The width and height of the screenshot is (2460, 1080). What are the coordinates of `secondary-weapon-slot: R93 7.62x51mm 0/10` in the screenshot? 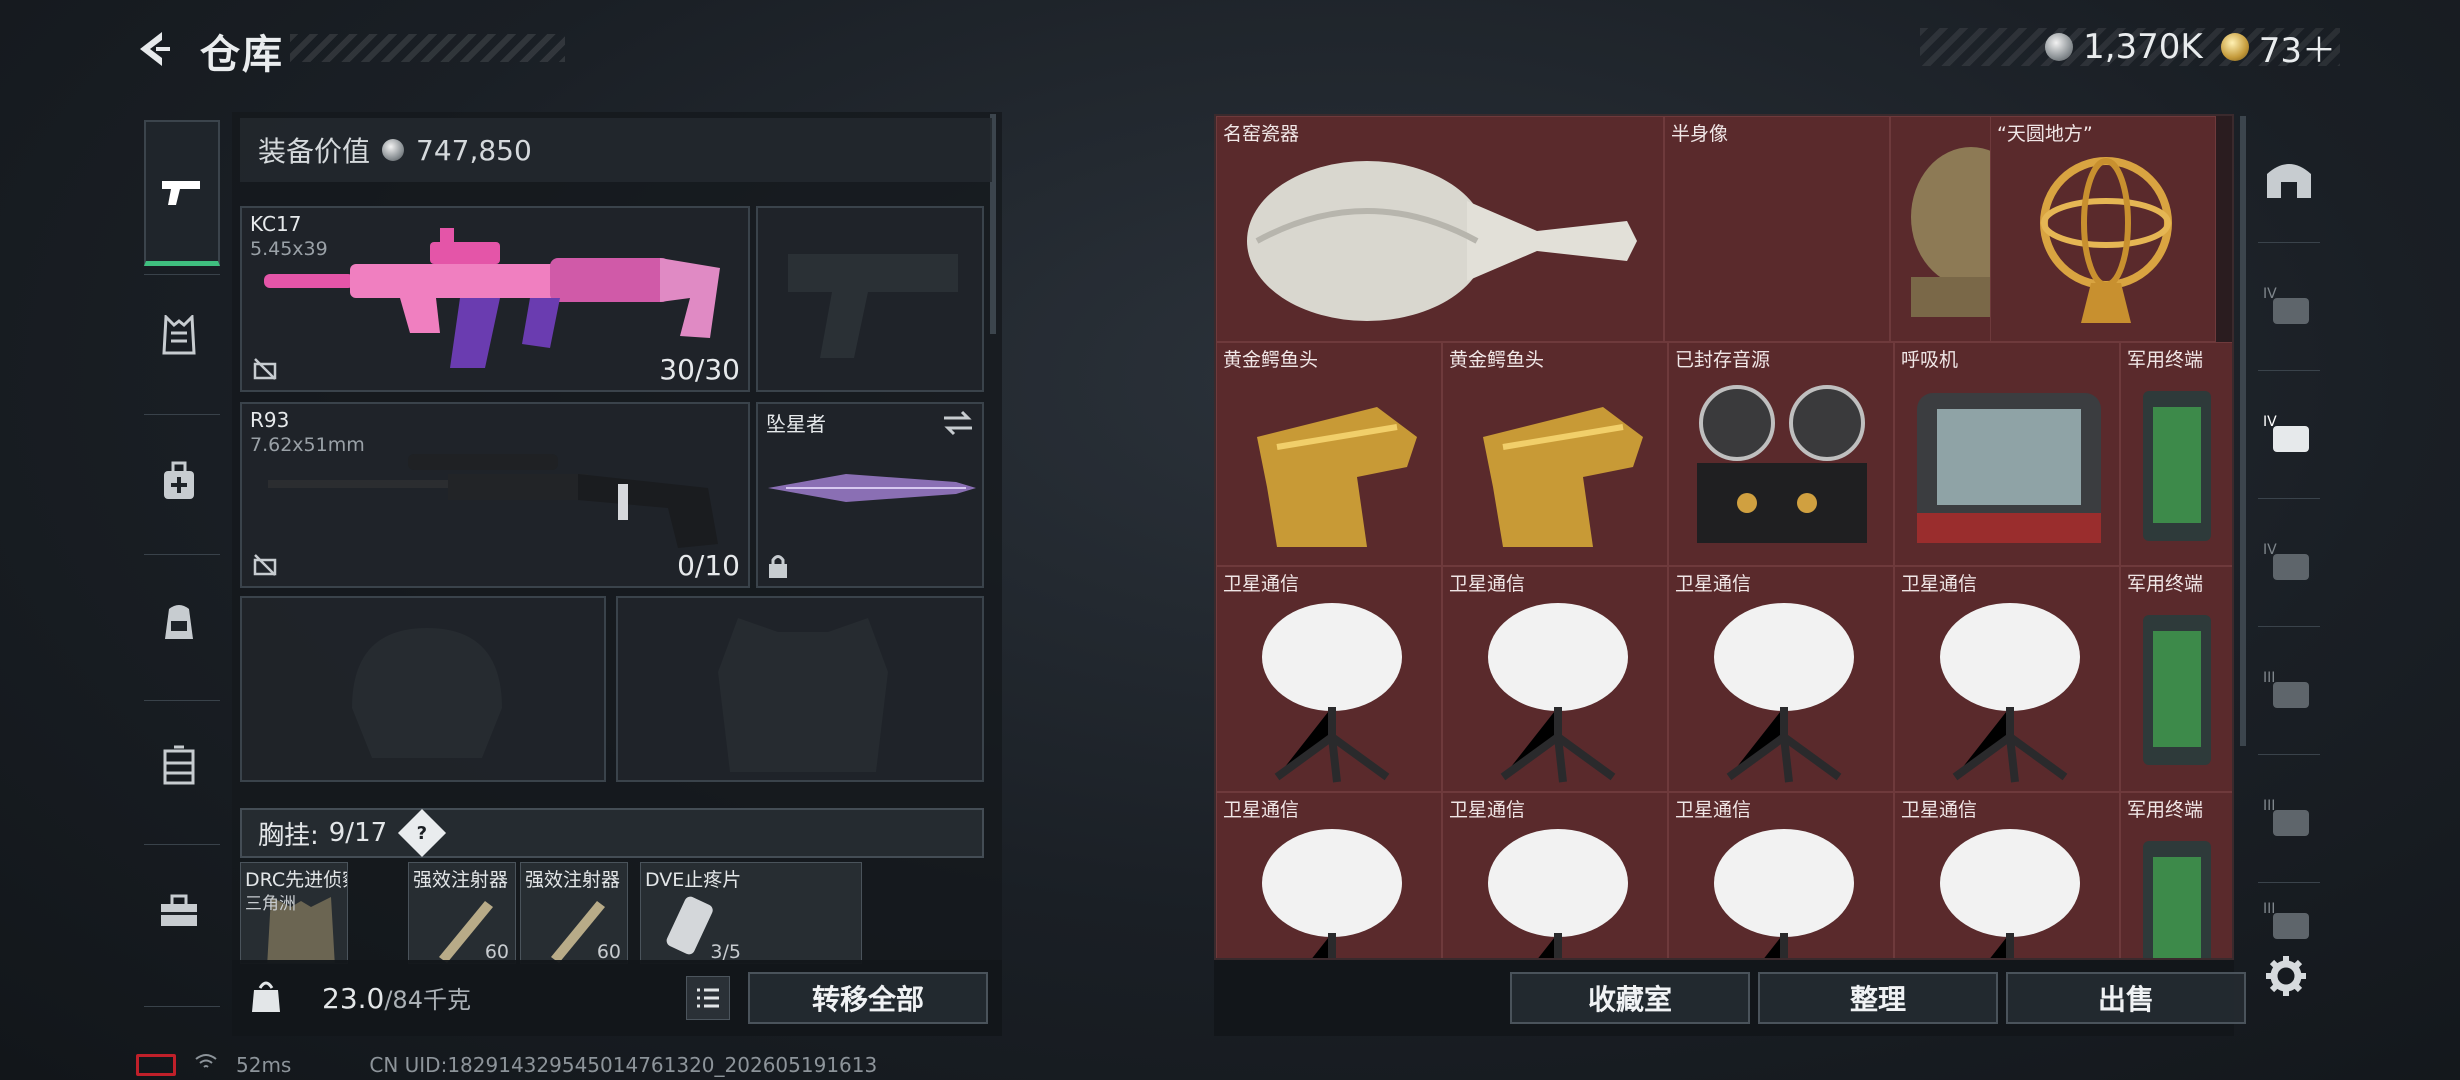 It's located at (495, 495).